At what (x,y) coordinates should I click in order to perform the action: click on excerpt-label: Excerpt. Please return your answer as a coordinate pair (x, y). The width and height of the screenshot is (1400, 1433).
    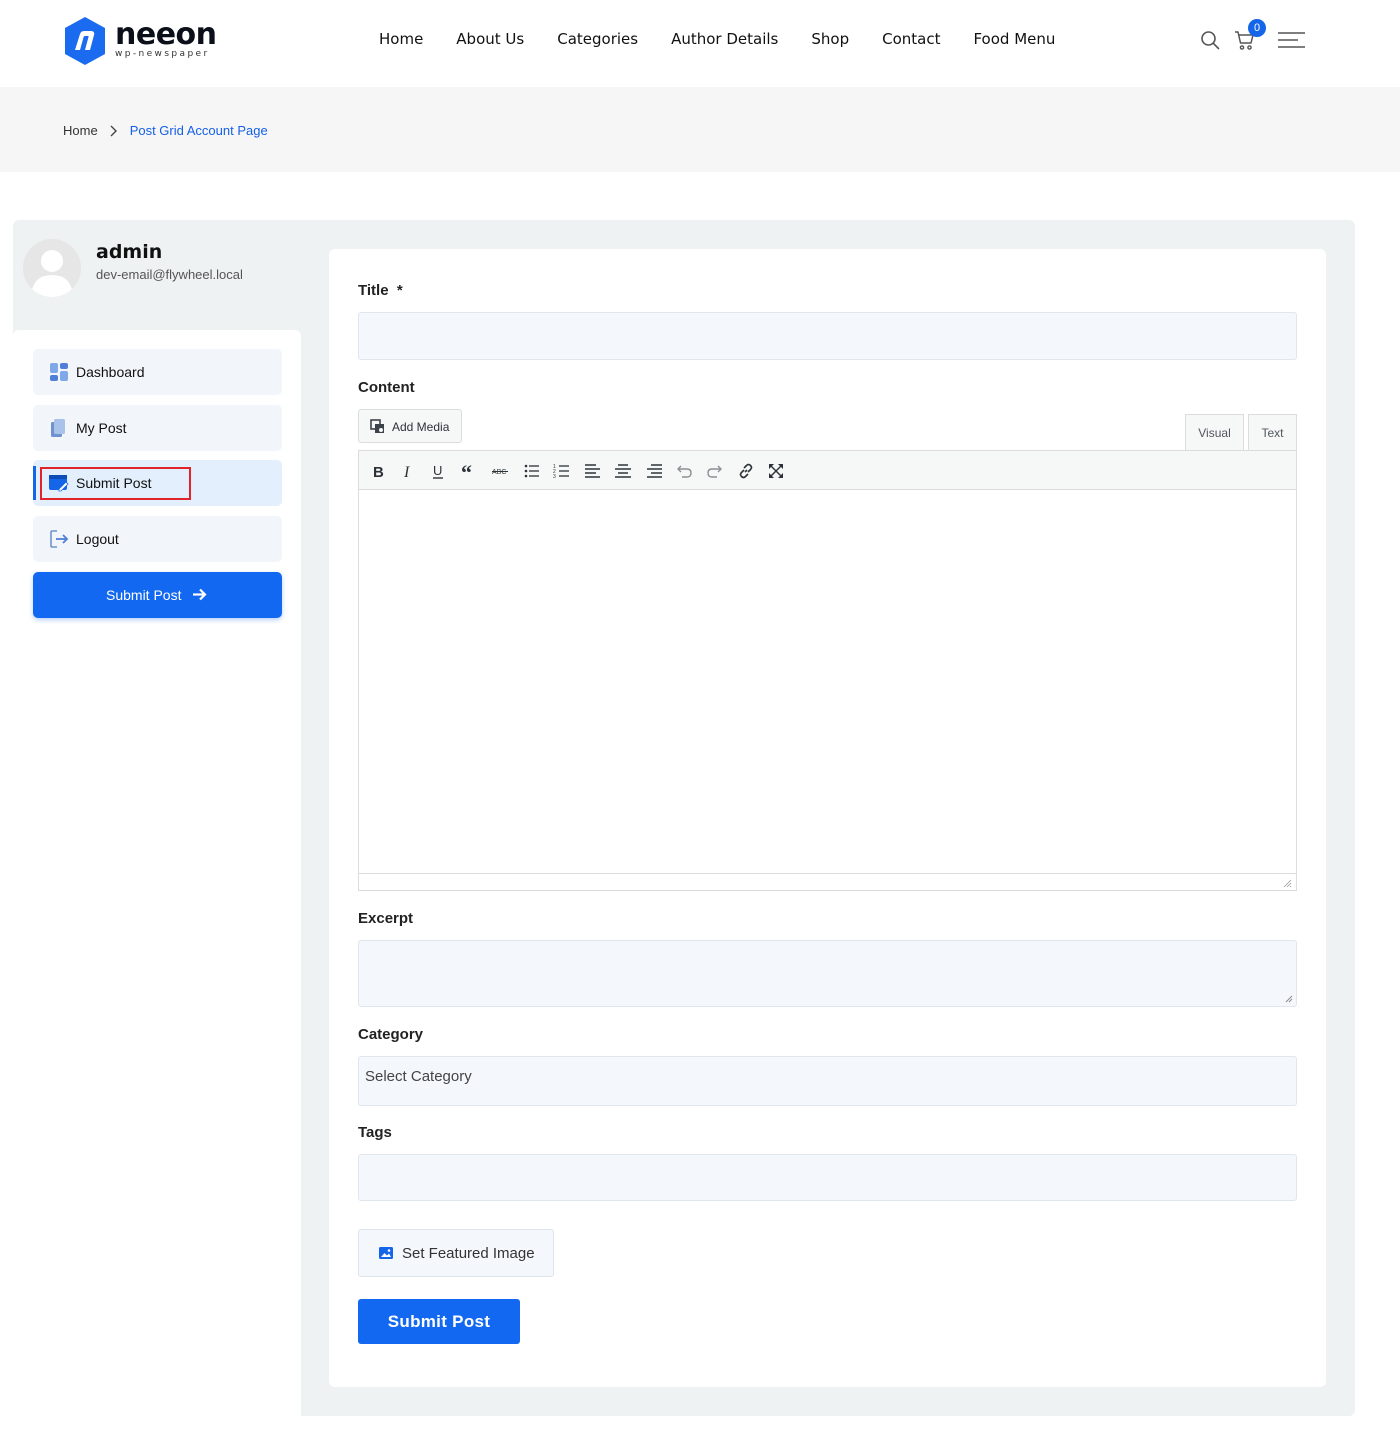
    Looking at the image, I should click on (386, 918).